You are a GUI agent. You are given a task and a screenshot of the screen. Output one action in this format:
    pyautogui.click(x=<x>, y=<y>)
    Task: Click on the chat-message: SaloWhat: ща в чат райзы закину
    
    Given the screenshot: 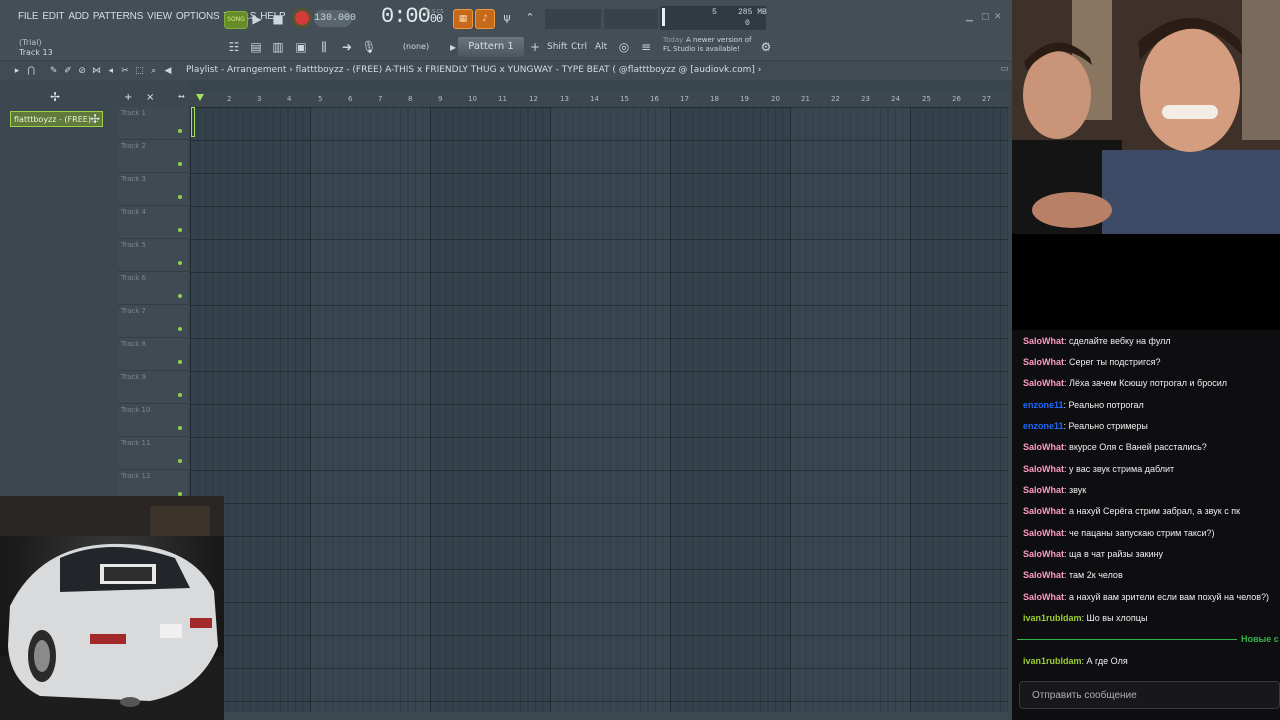 What is the action you would take?
    pyautogui.click(x=1093, y=554)
    